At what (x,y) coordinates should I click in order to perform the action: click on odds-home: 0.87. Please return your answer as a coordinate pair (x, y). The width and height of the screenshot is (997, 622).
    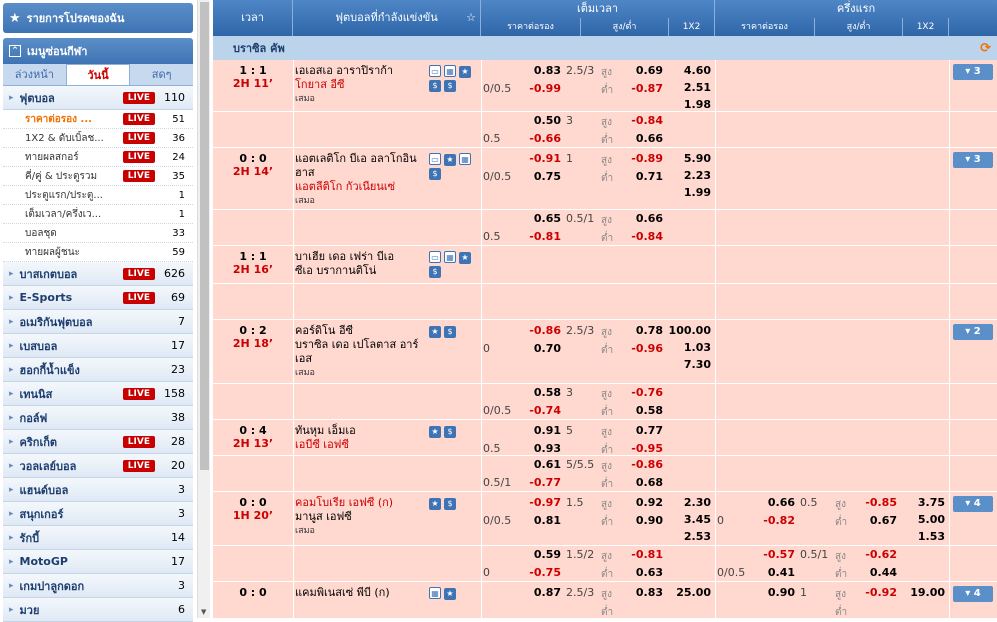
    Looking at the image, I should click on (541, 592).